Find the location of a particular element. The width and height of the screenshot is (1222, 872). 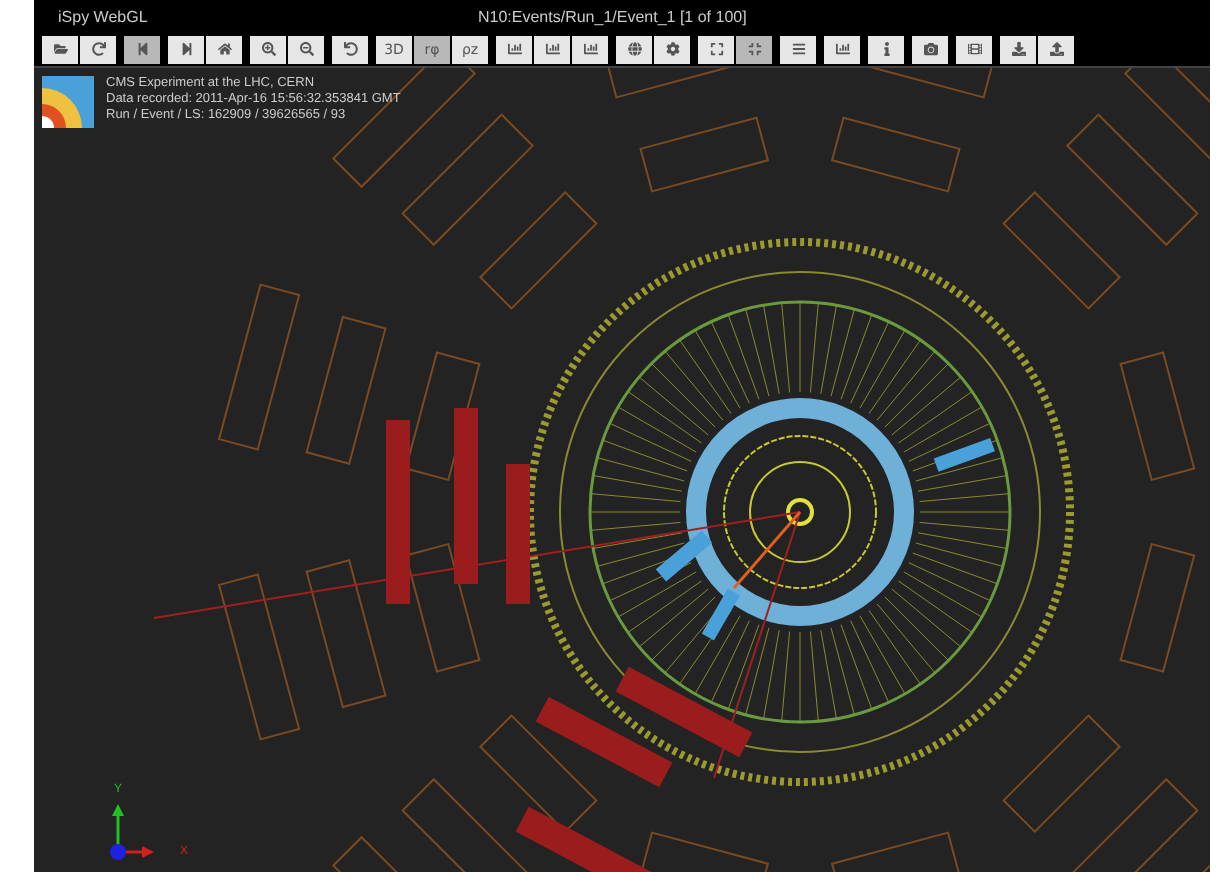

expand-icon is located at coordinates (716, 49).